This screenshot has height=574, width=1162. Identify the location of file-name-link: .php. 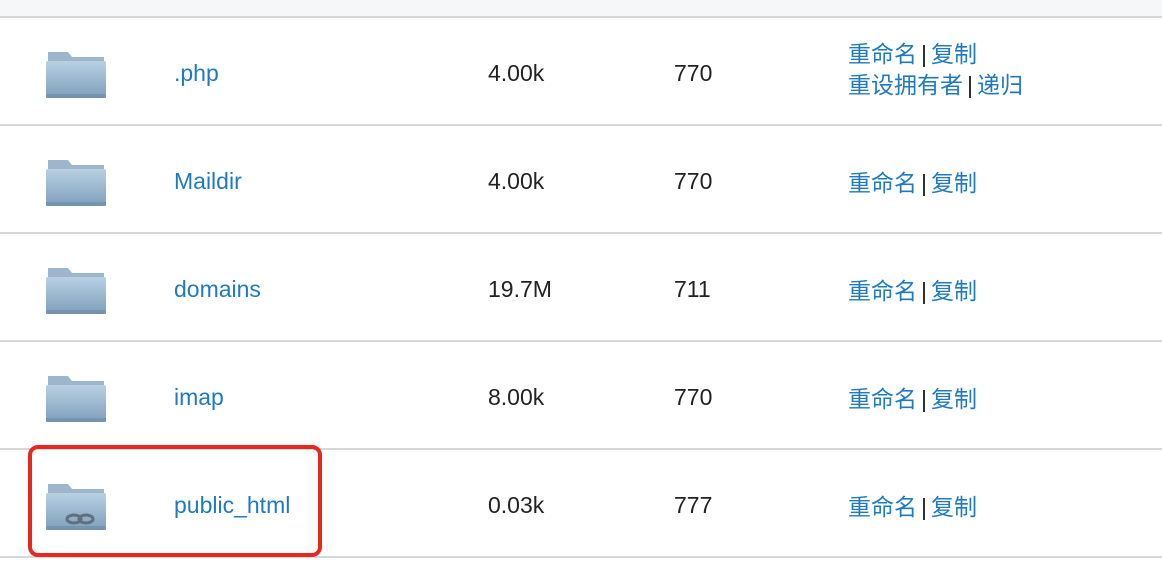
(196, 73).